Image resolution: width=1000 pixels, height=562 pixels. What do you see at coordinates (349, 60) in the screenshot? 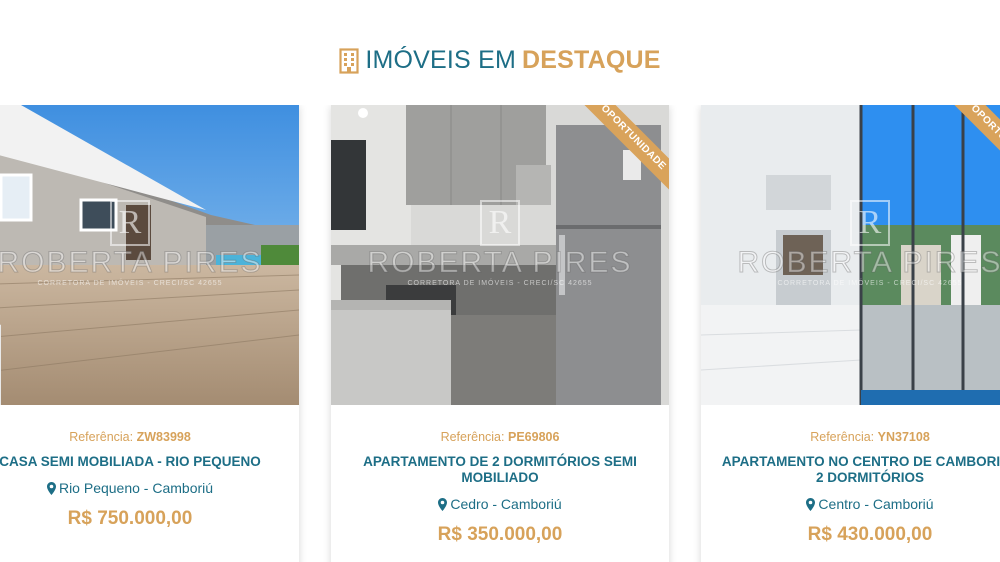
I see `building-icon` at bounding box center [349, 60].